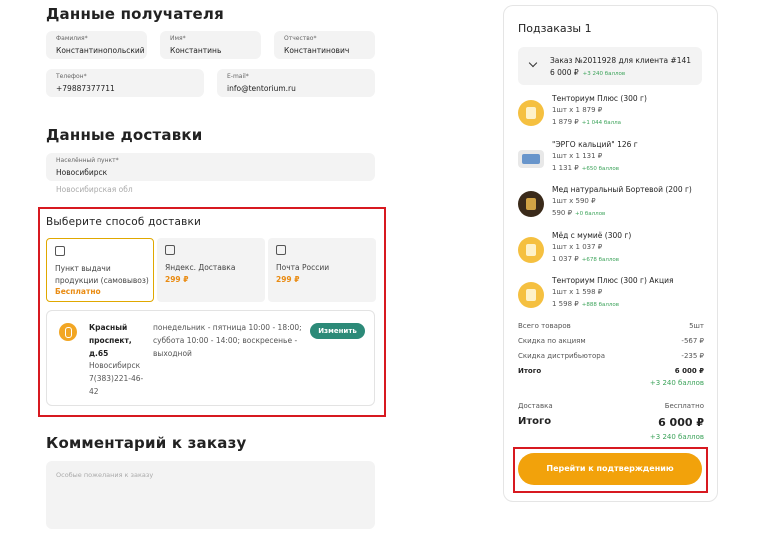 The height and width of the screenshot is (545, 763). Describe the element at coordinates (78, 291) in the screenshot. I see `delivery-option-price: Бесплатно` at that location.